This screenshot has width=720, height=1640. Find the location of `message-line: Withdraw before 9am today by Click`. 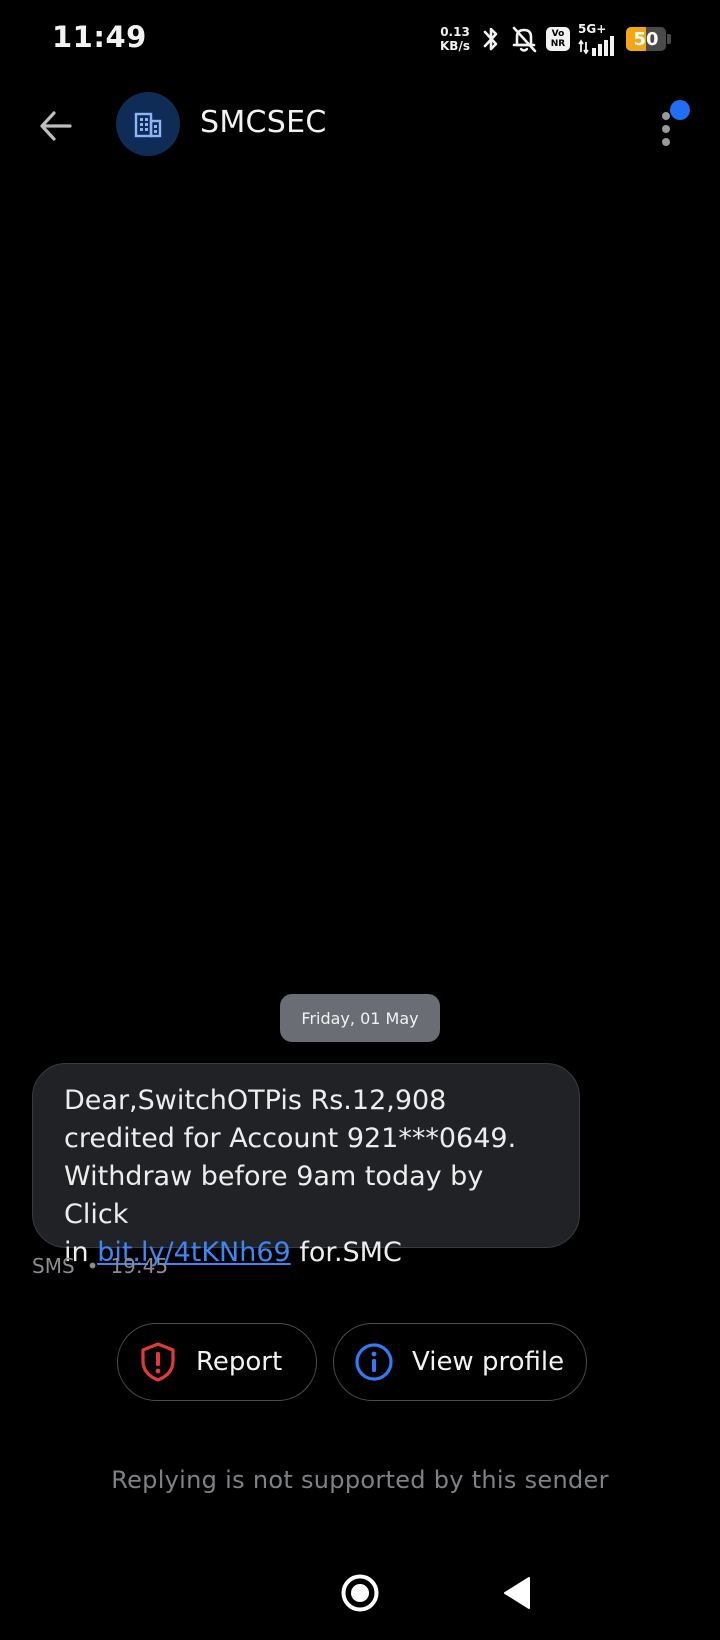

message-line: Withdraw before 9am today by Click is located at coordinates (274, 1195).